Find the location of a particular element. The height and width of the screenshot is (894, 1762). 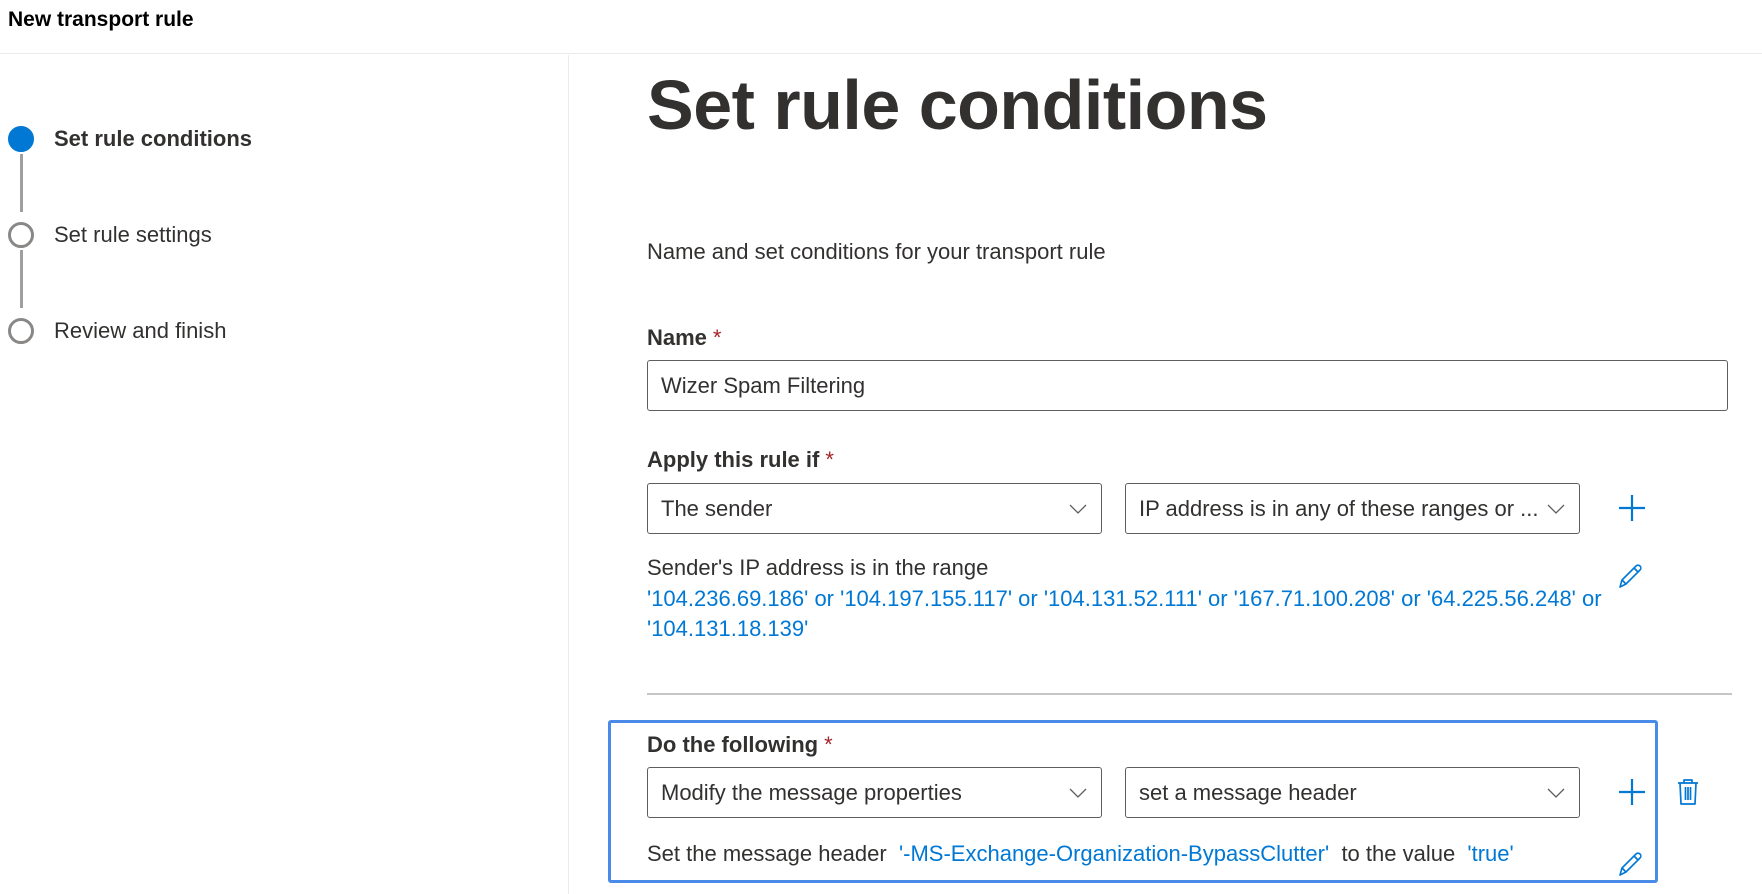

wizard-step-set-rule-conditions: Set rule conditions is located at coordinates (130, 139).